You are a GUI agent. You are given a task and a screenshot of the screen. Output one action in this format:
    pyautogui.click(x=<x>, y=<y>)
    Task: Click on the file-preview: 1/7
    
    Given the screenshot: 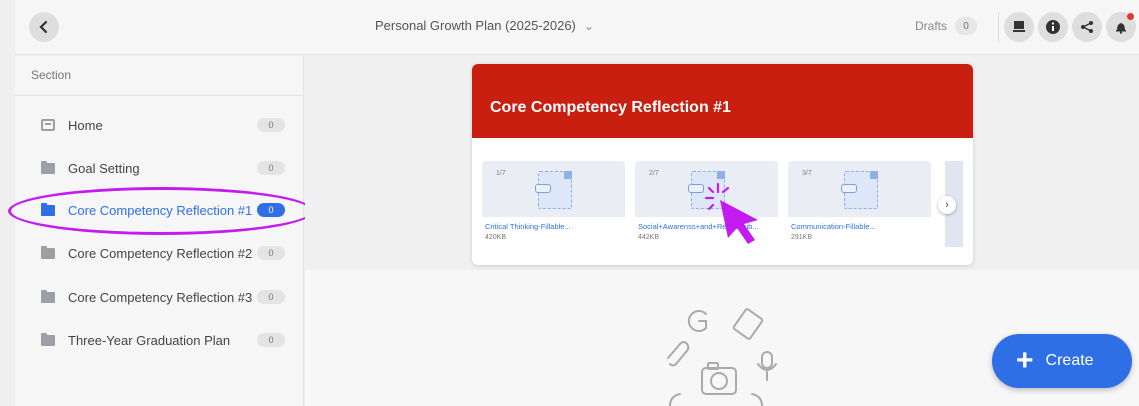 What is the action you would take?
    pyautogui.click(x=553, y=189)
    